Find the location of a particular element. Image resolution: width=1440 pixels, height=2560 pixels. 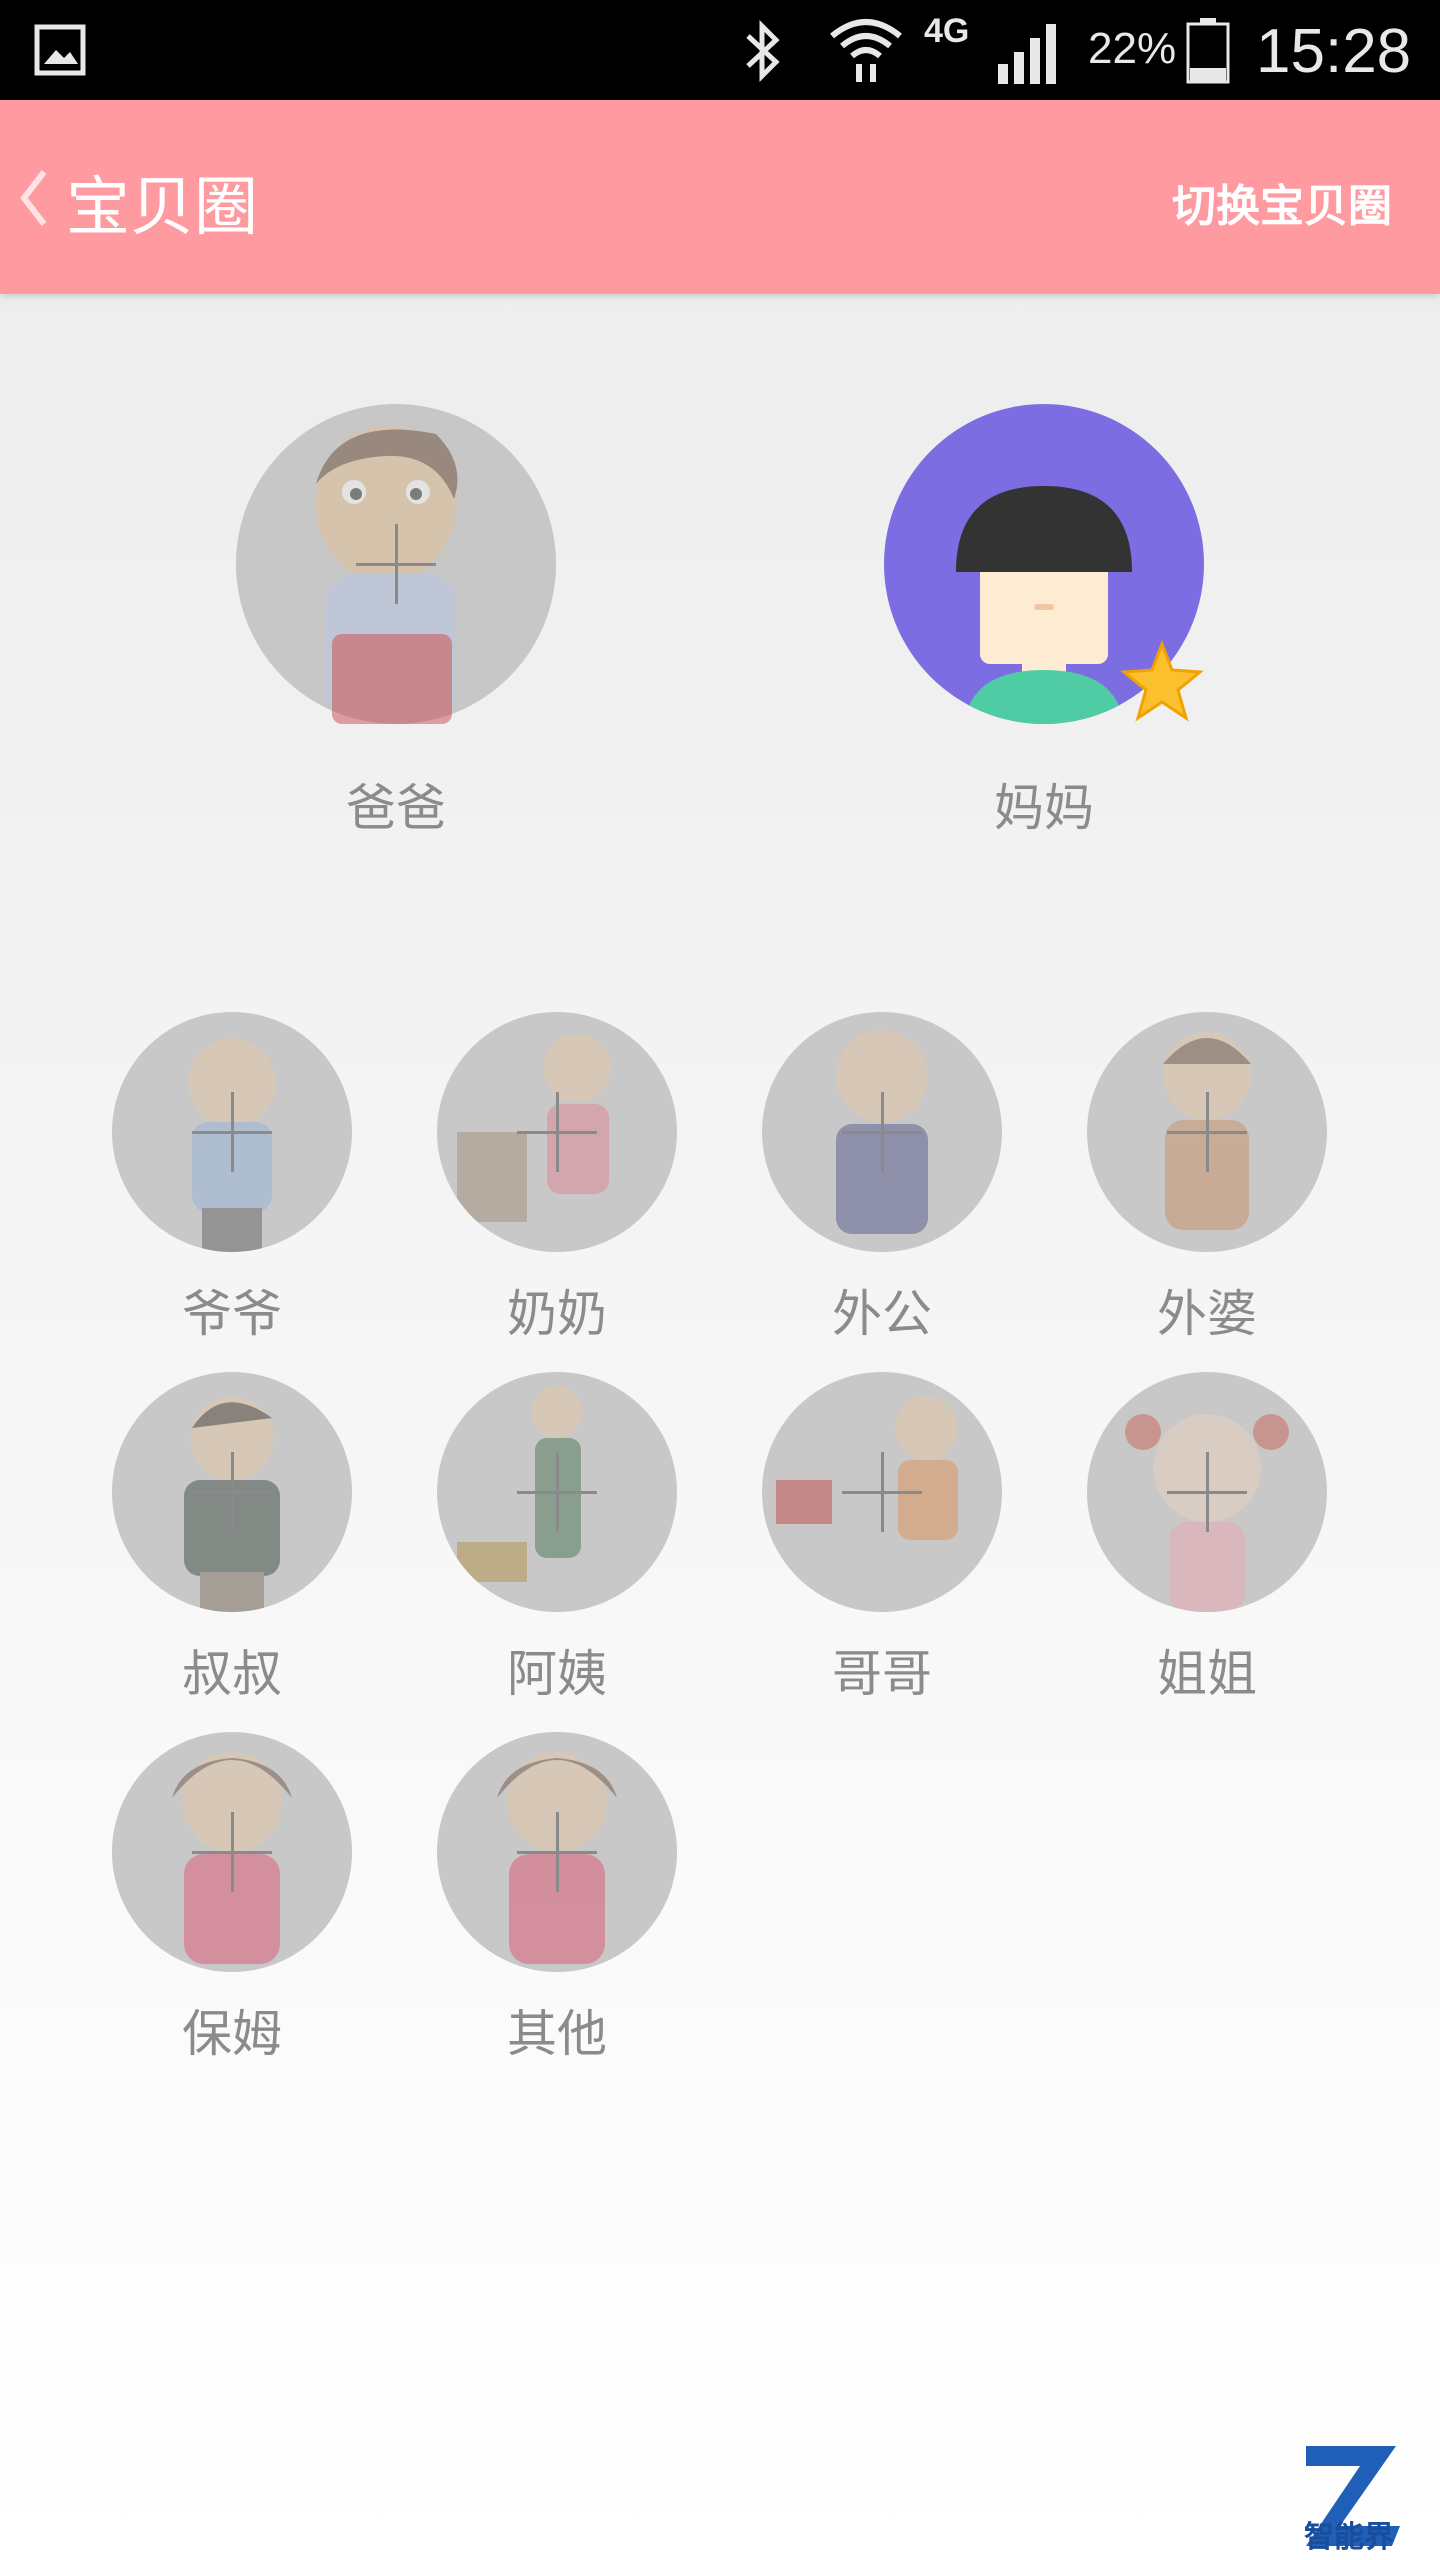

member-aunt: 阿姨 is located at coordinates (557, 1539).